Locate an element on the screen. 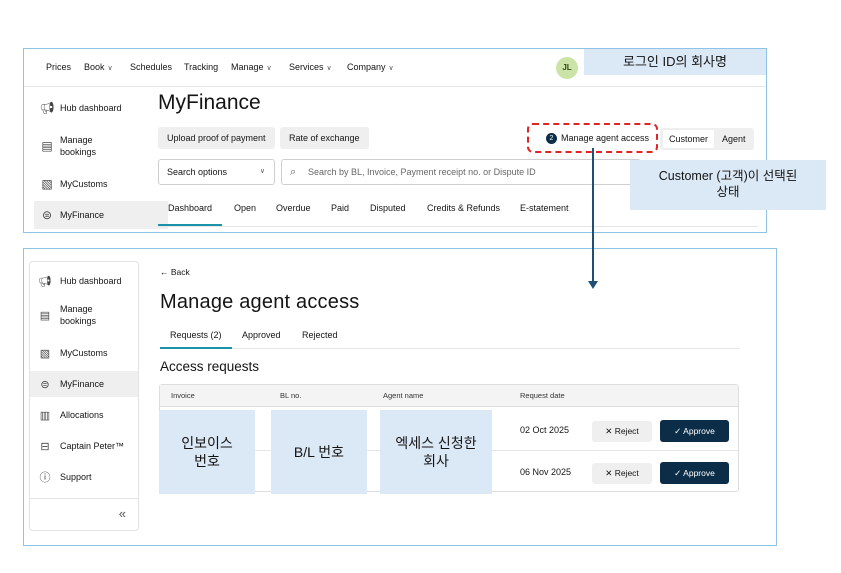  approve-label: Approve is located at coordinates (699, 431).